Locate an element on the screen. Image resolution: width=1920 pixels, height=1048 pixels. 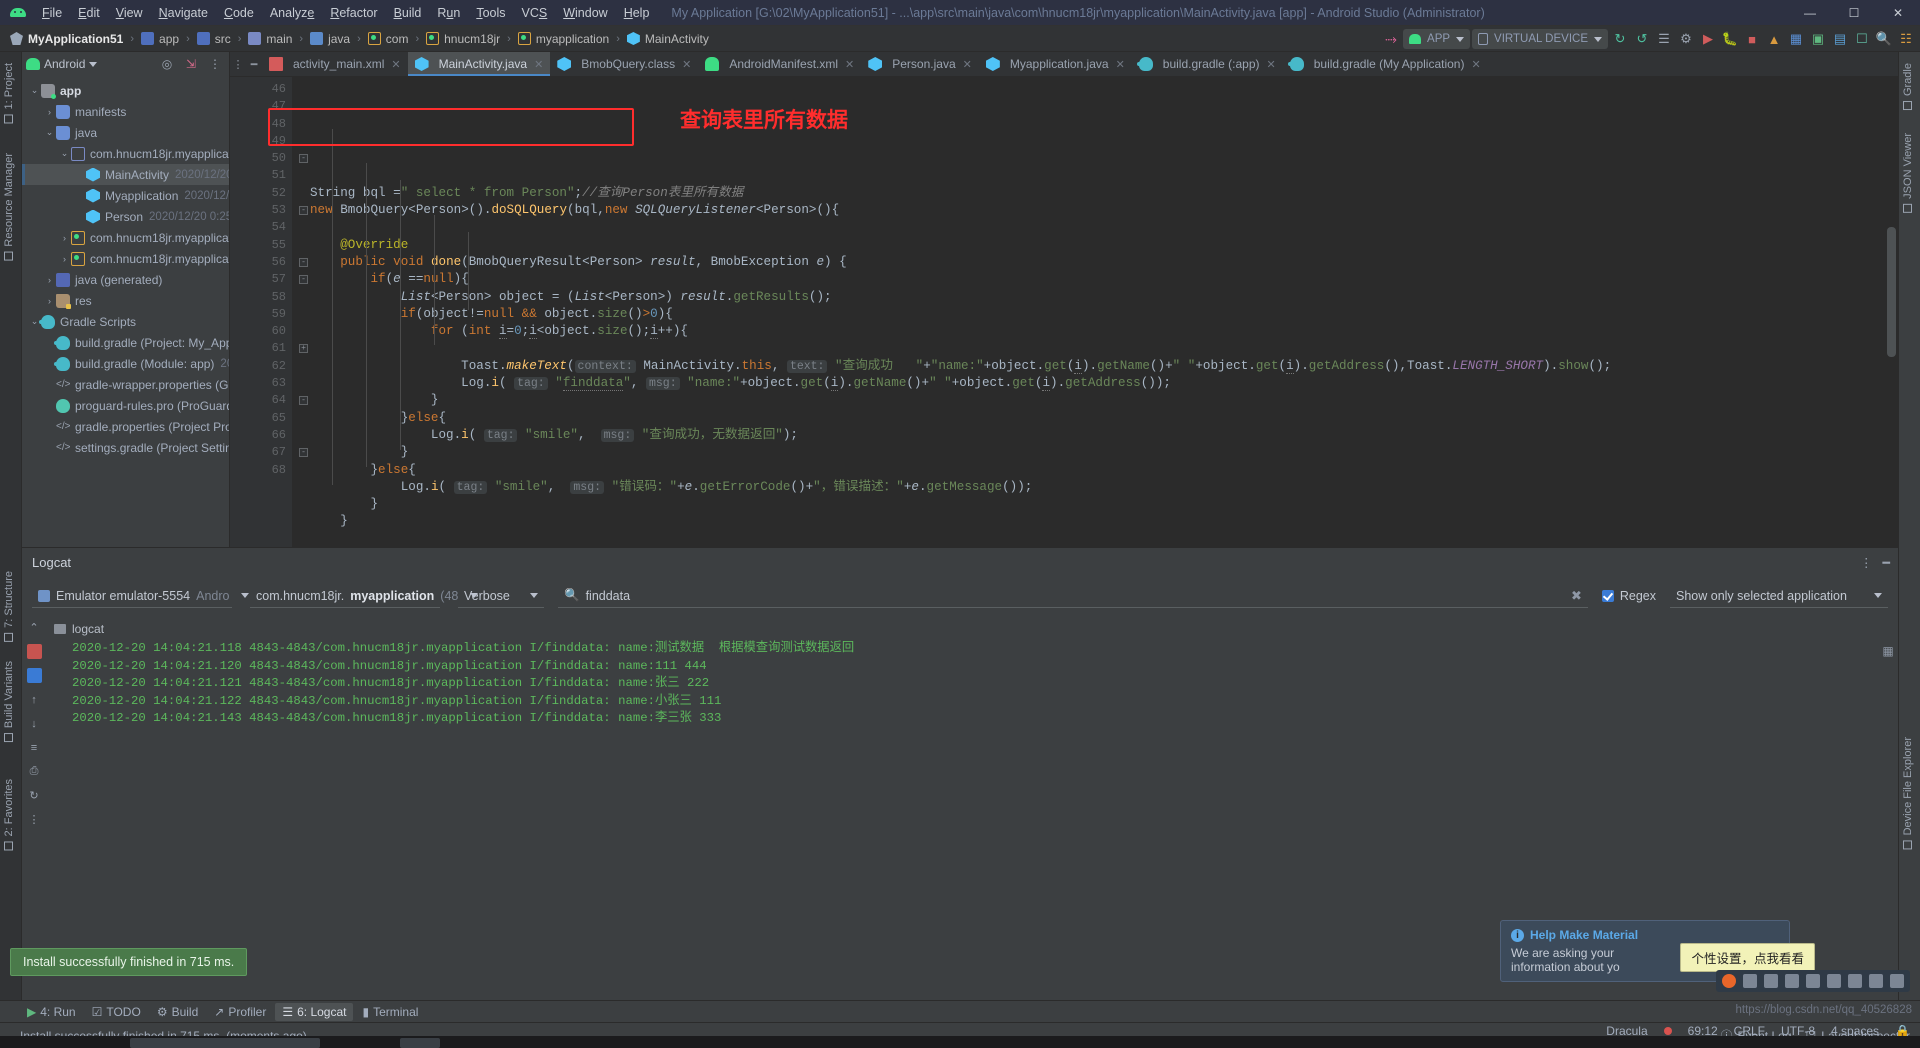
search-everywhere-icon: ⤑ is located at coordinates (1391, 39).